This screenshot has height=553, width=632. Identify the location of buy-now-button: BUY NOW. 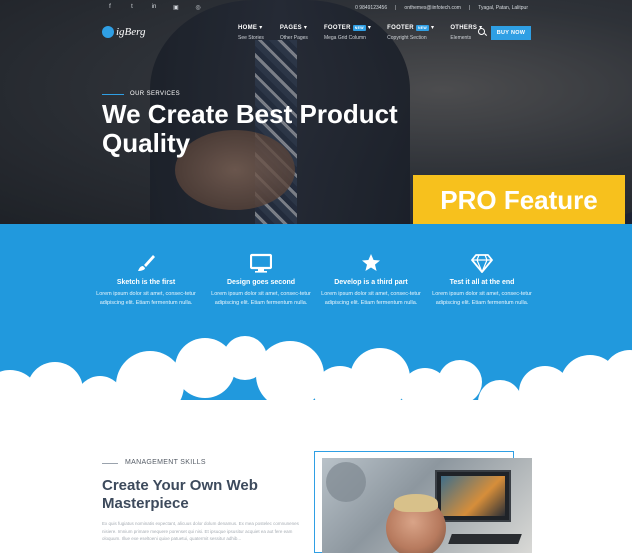
(511, 33).